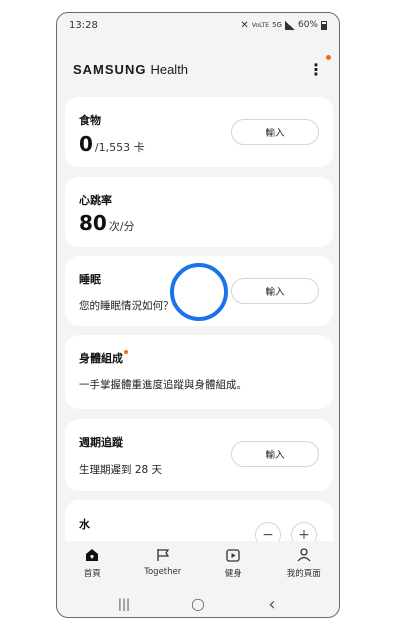 Image resolution: width=400 pixels, height=630 pixels. Describe the element at coordinates (275, 132) in the screenshot. I see `food-input-button: 輸入` at that location.